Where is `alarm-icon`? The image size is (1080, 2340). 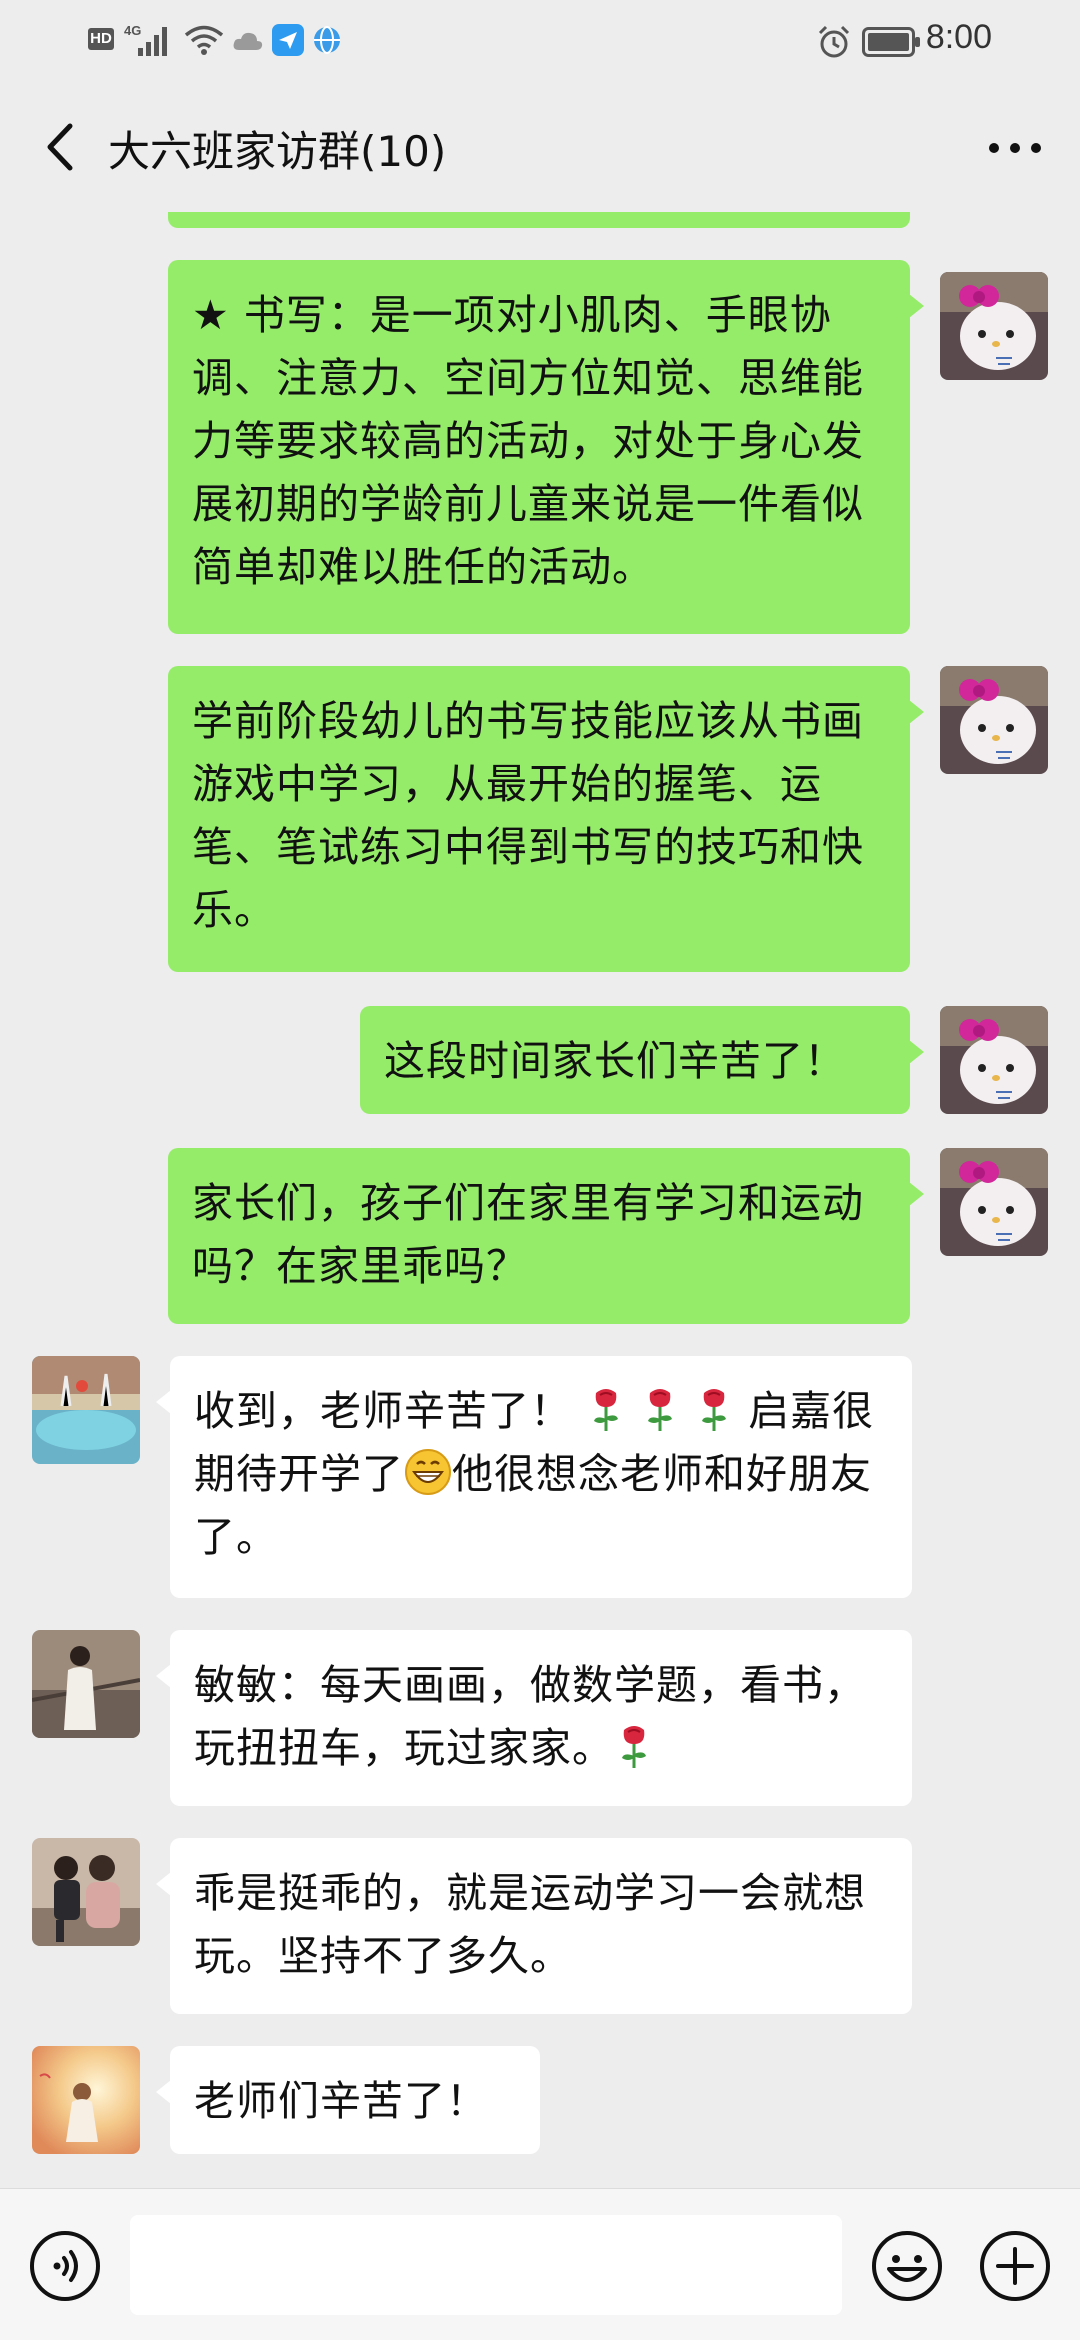
alarm-icon is located at coordinates (834, 41).